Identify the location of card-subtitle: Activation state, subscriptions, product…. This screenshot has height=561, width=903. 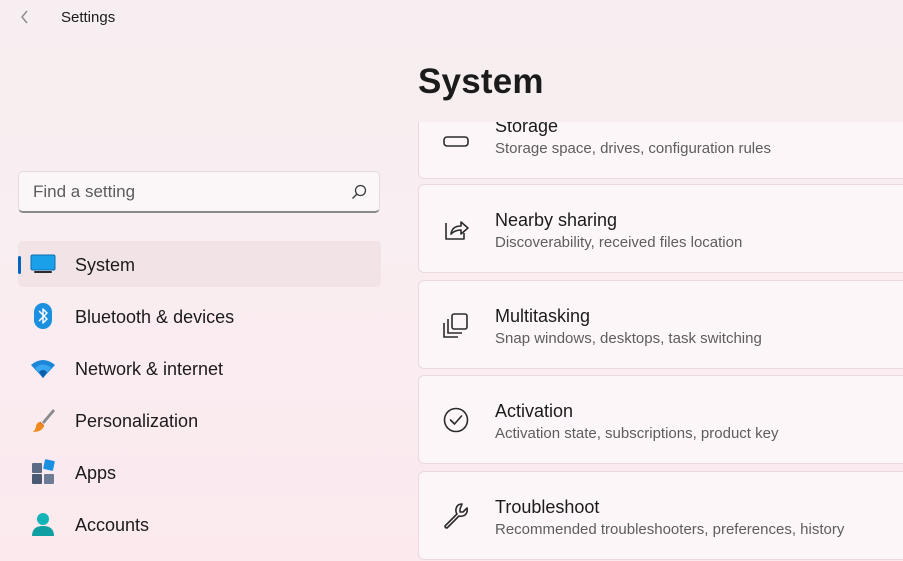
(637, 433).